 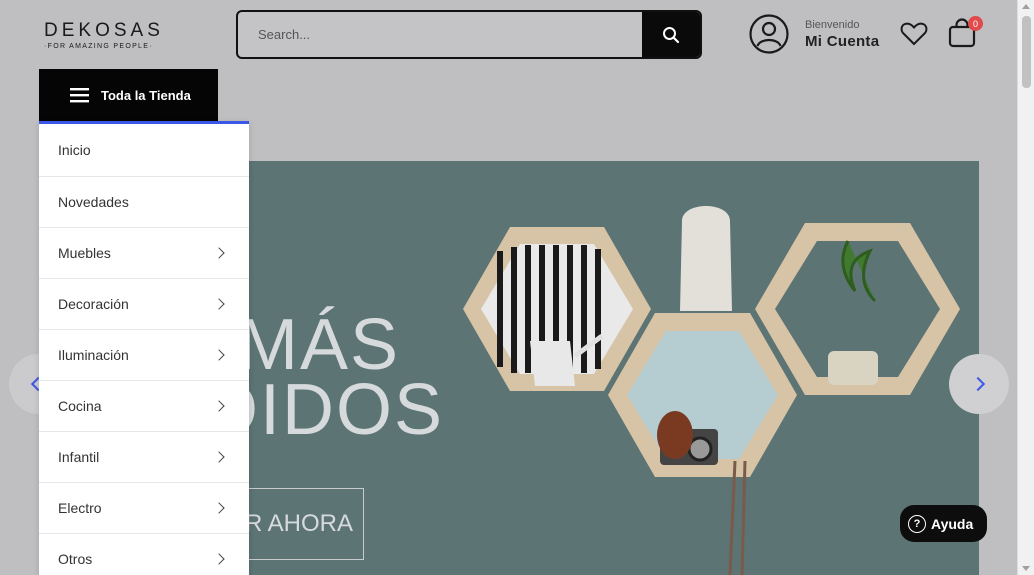 I want to click on menu-item-label: Novedades, so click(x=93, y=202).